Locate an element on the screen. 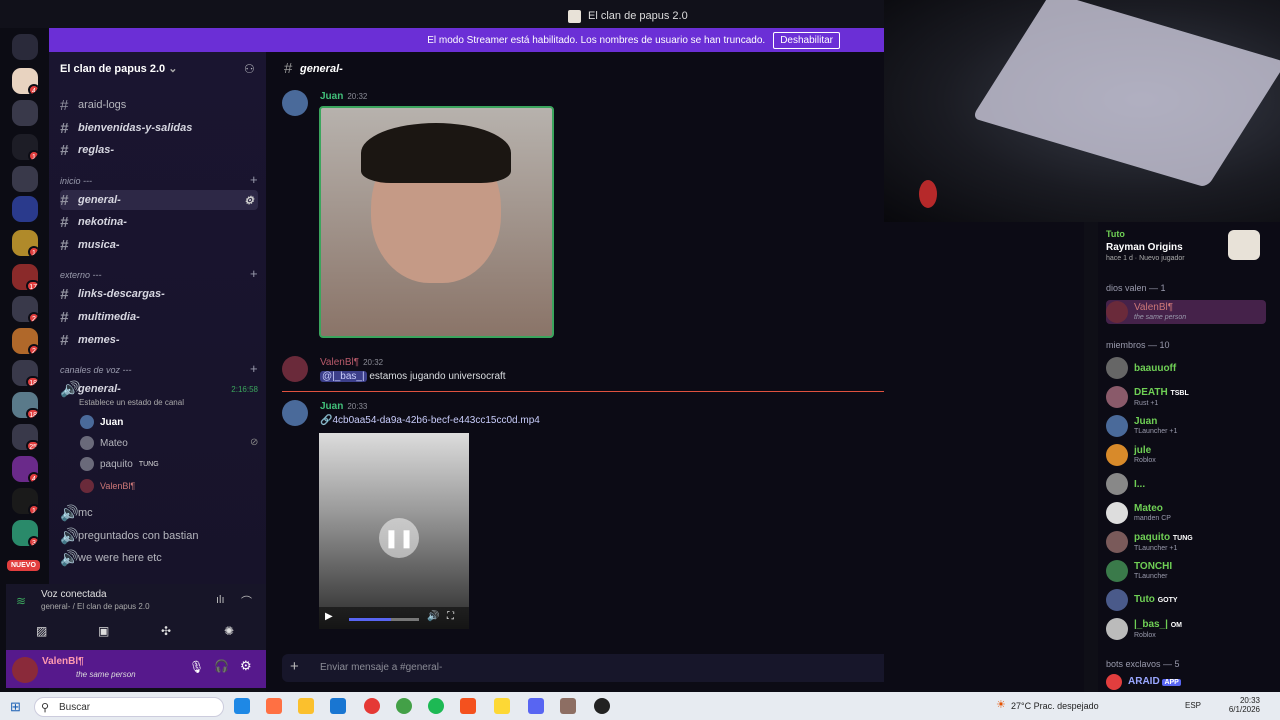 This screenshot has height=720, width=1280. brave-icon is located at coordinates (468, 706).